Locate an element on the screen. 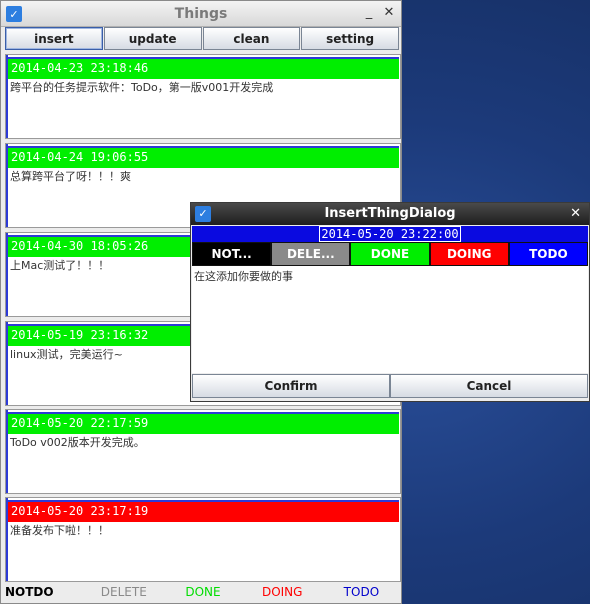 This screenshot has width=590, height=604. dialog-title-bar: ✓ InsertThingDialog ✕ is located at coordinates (390, 214).